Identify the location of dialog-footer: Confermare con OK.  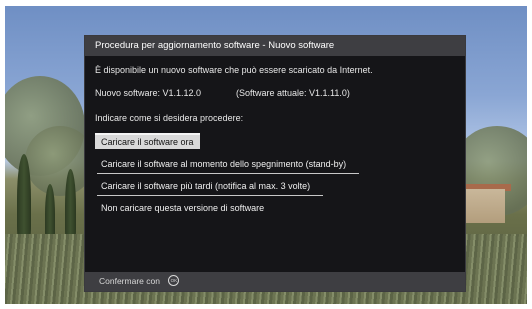
(275, 281).